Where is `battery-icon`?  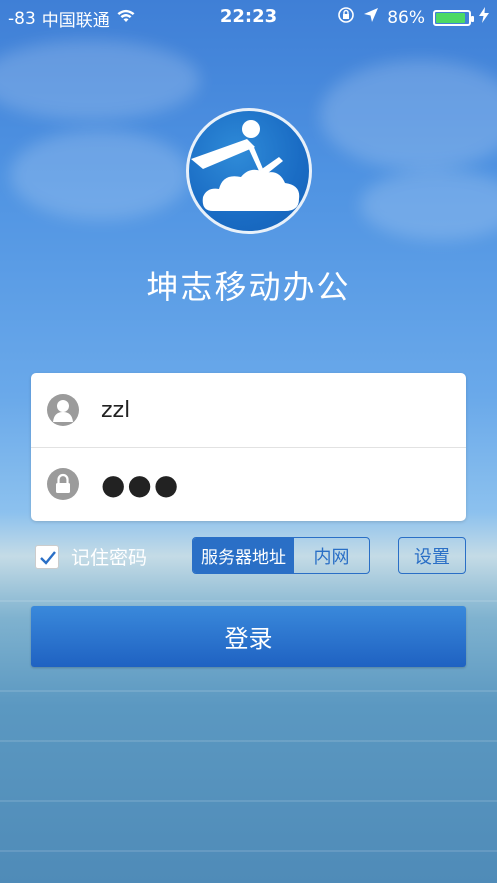
battery-icon is located at coordinates (453, 17).